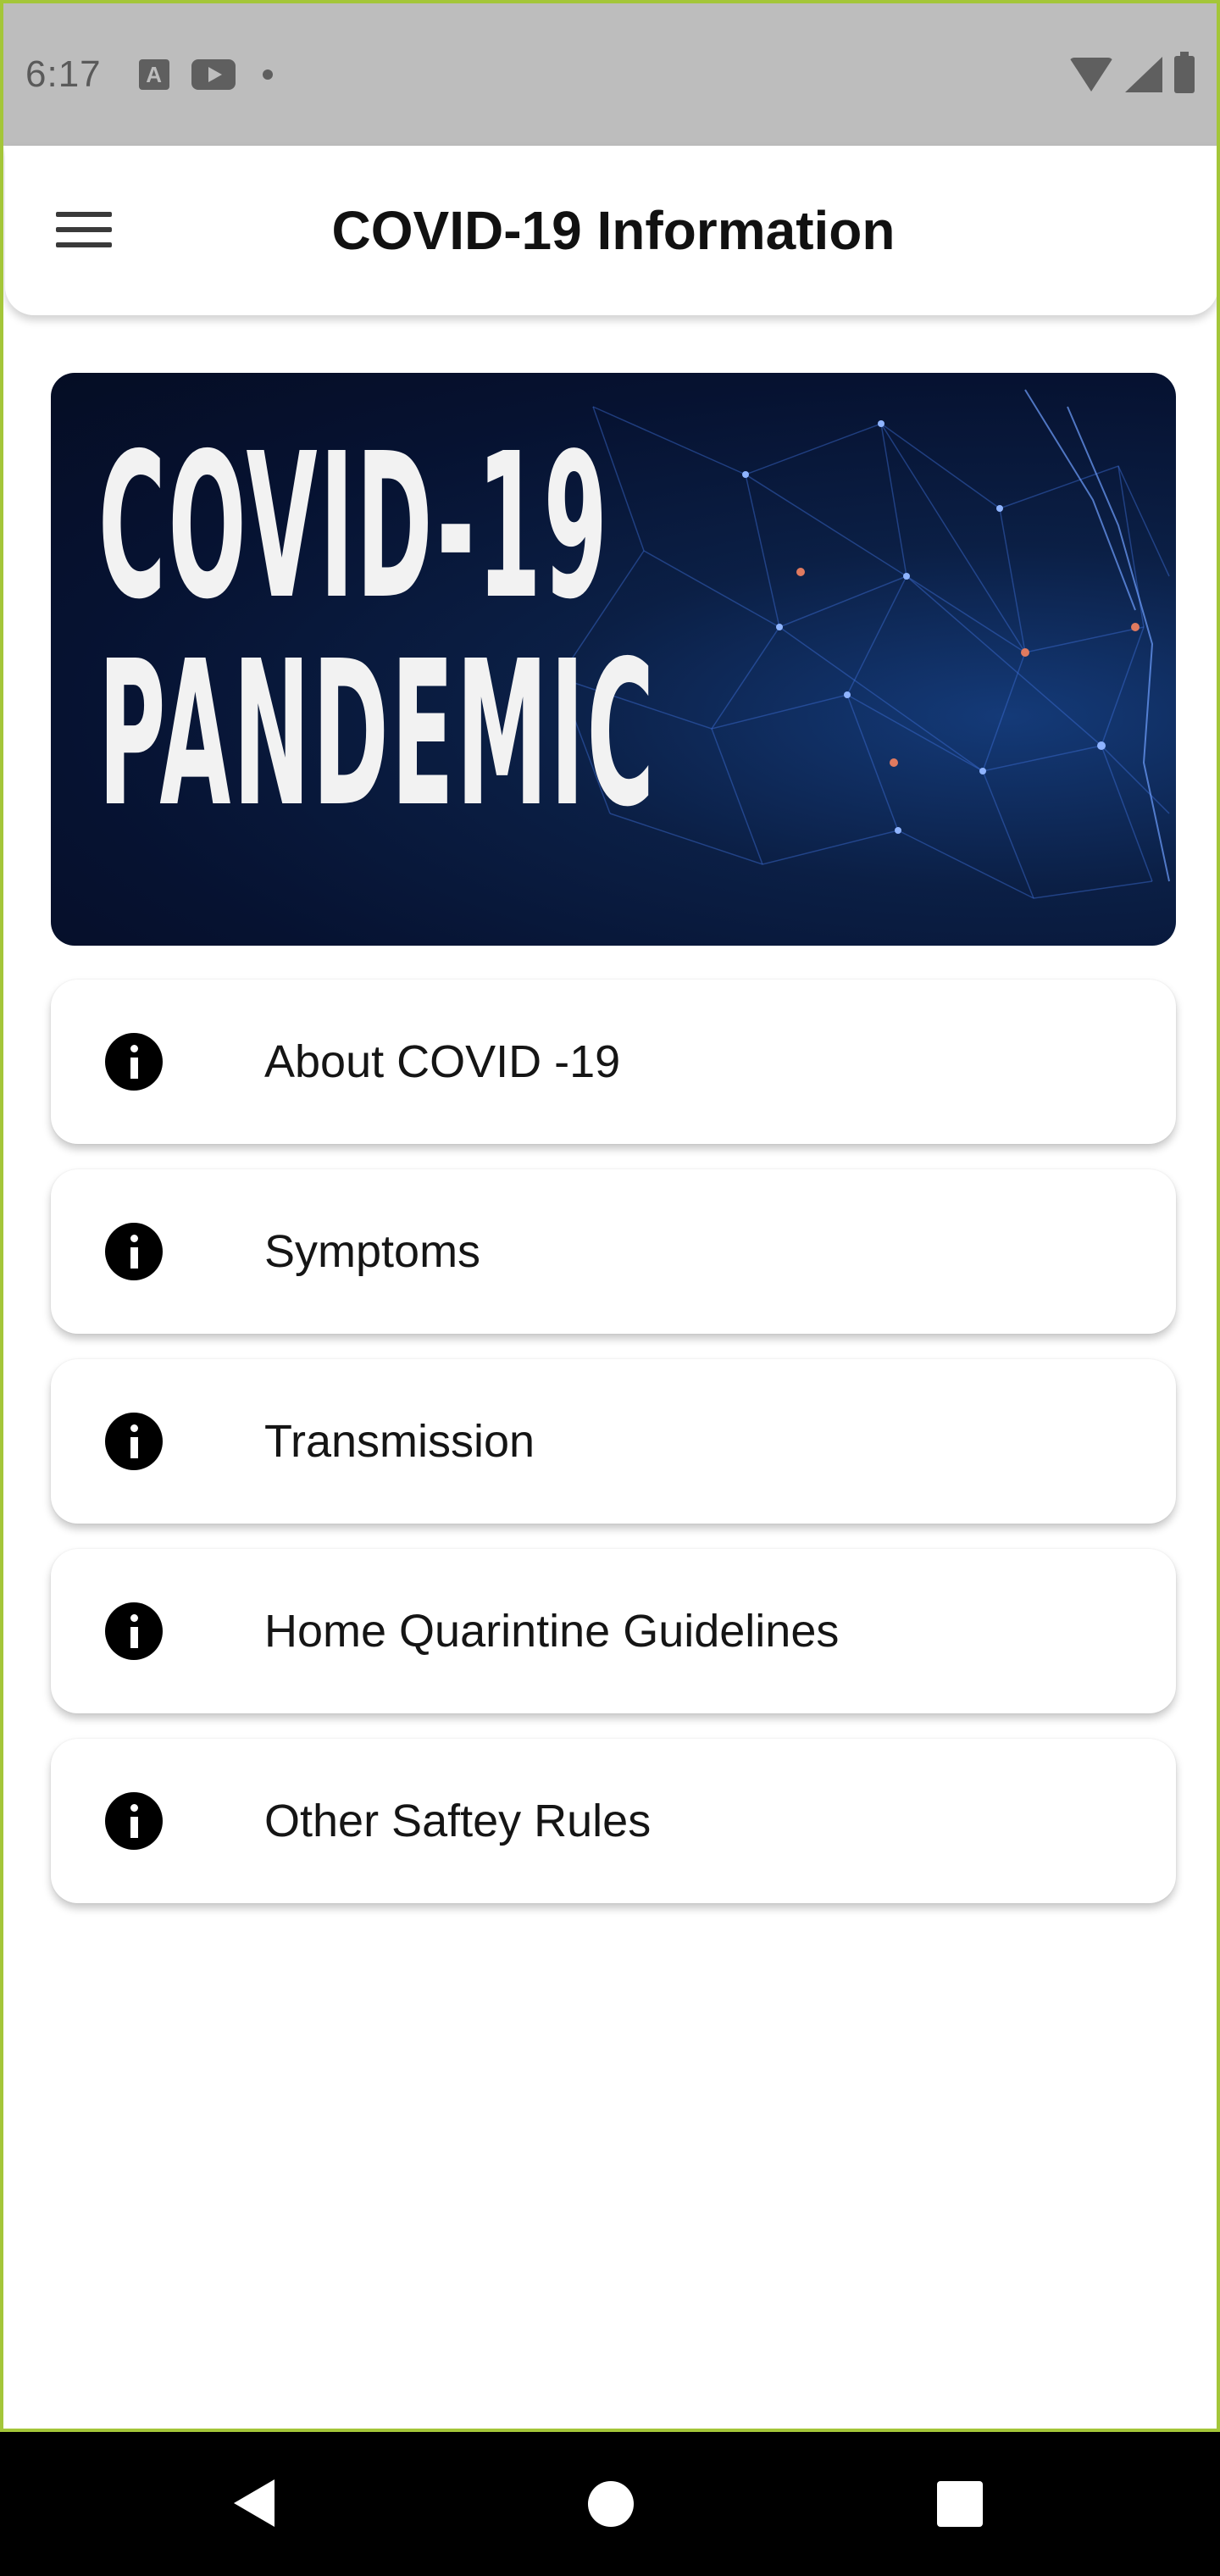 The height and width of the screenshot is (2576, 1220). What do you see at coordinates (1143, 74) in the screenshot?
I see `signal-icon` at bounding box center [1143, 74].